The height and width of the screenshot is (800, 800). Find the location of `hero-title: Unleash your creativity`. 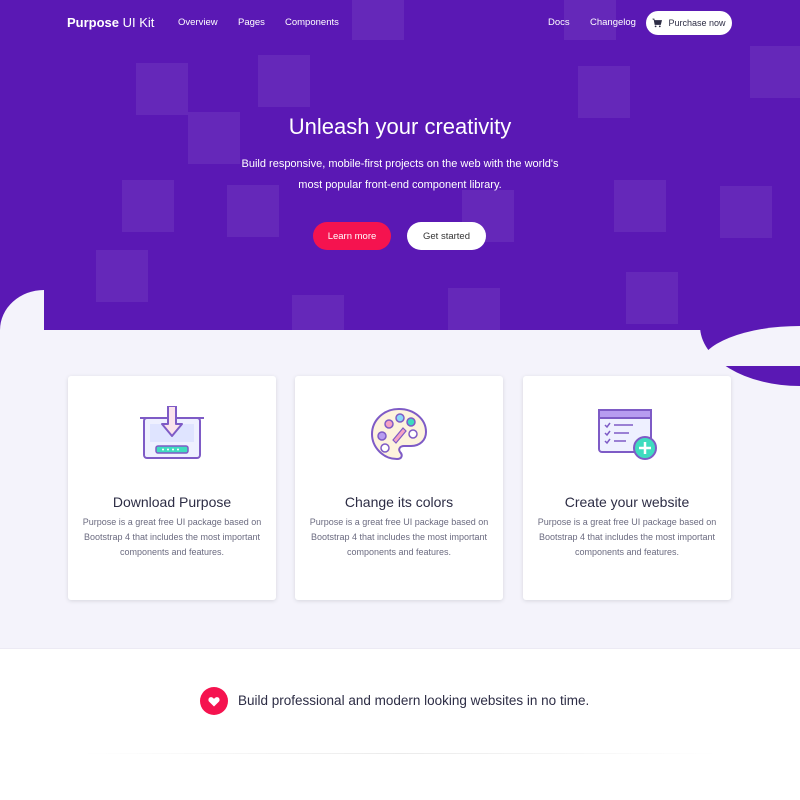

hero-title: Unleash your creativity is located at coordinates (400, 126).